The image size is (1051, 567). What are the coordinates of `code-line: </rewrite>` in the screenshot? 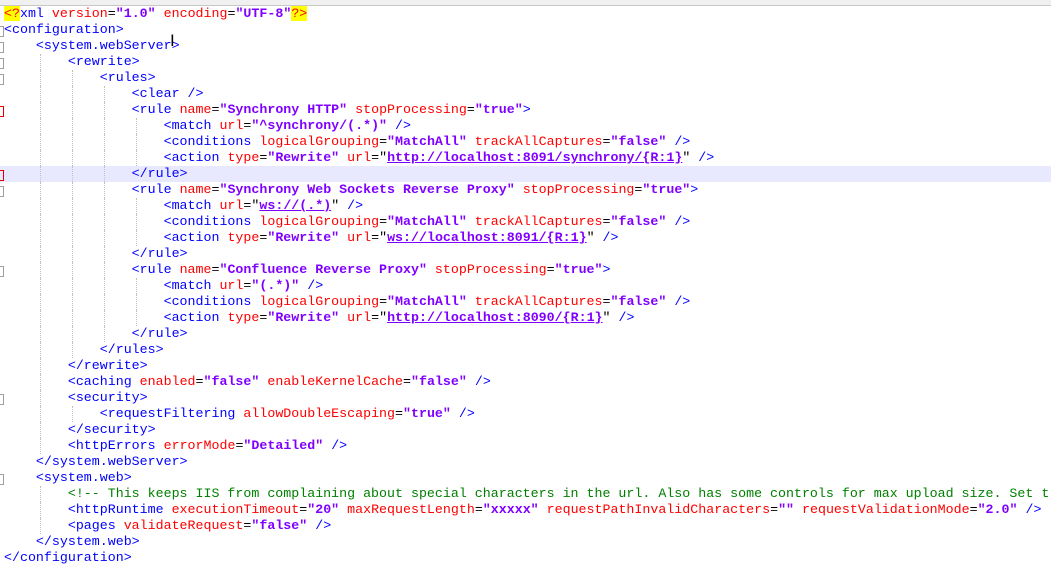 It's located at (525, 366).